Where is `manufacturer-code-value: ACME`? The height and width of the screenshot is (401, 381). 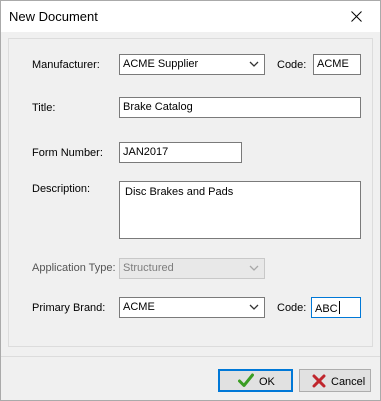
manufacturer-code-value: ACME is located at coordinates (333, 64).